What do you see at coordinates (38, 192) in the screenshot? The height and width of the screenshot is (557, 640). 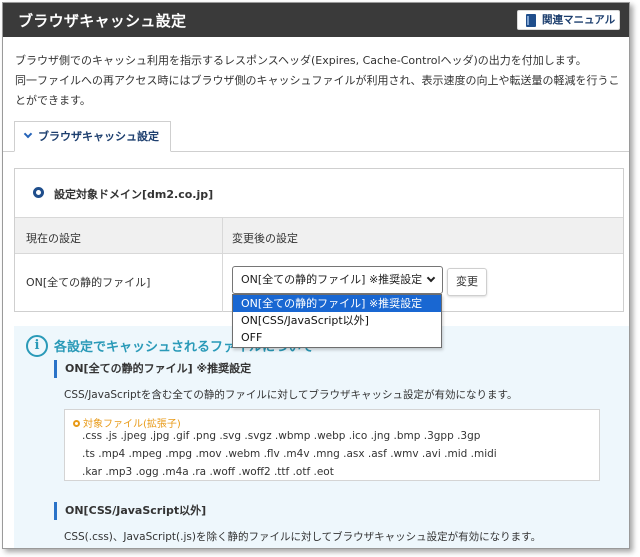 I see `bullet-circle-icon` at bounding box center [38, 192].